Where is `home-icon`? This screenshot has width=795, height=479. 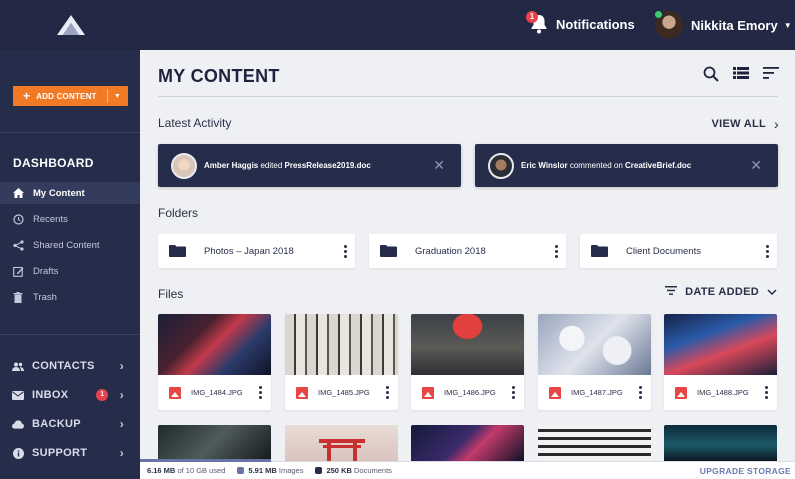 home-icon is located at coordinates (18, 193).